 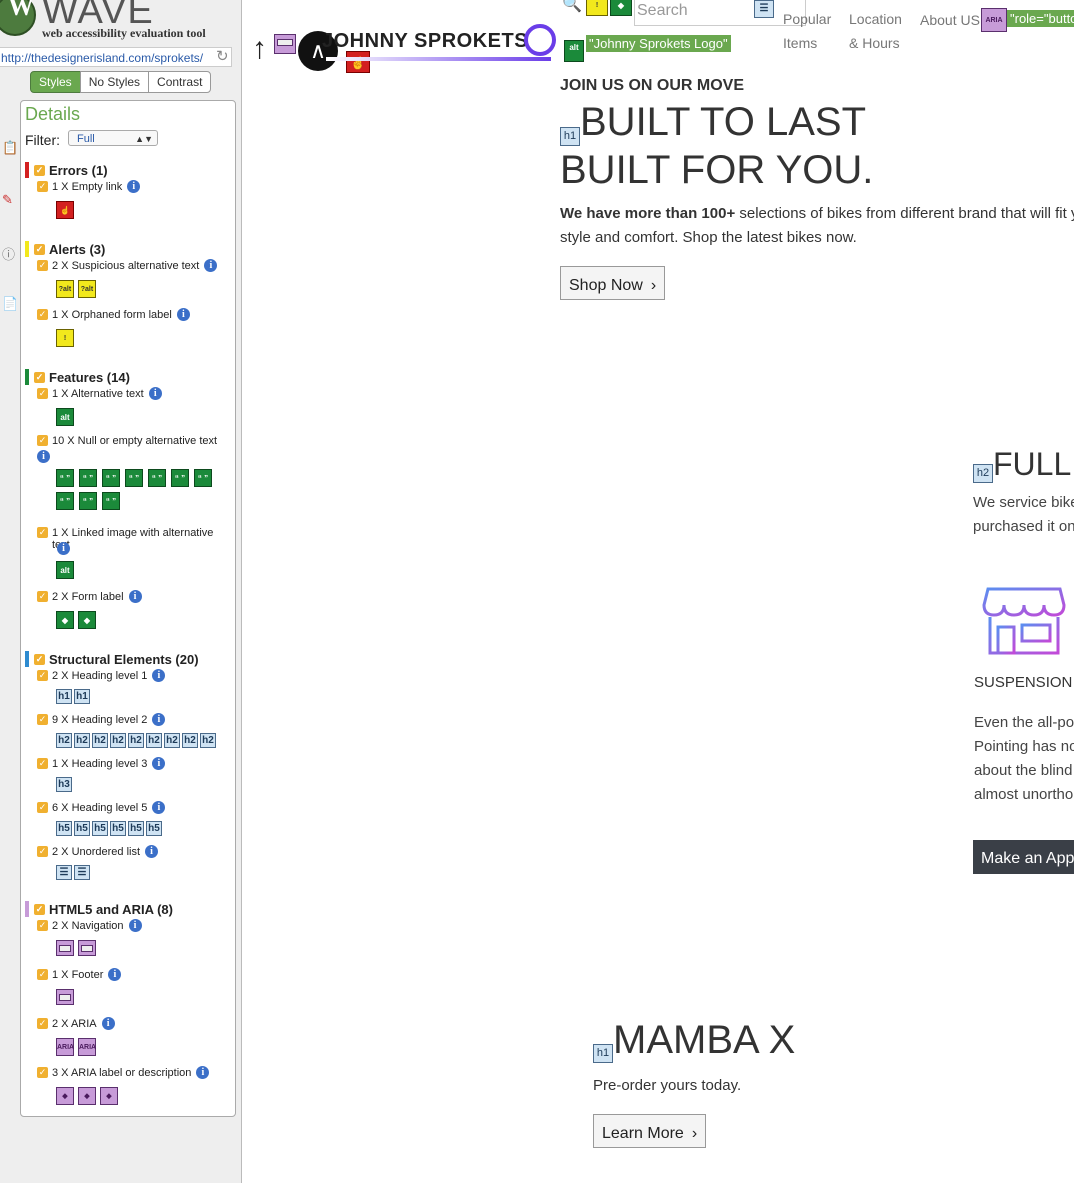 What do you see at coordinates (259, 49) in the screenshot?
I see `back-to-top-arrow-icon: ↑` at bounding box center [259, 49].